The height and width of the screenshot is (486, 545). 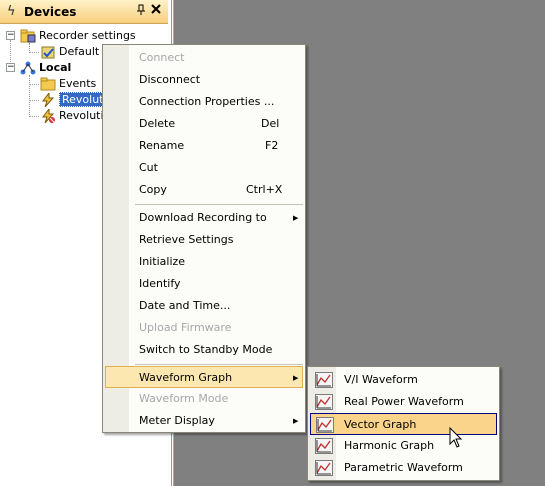 I want to click on device-icon, so click(x=48, y=99).